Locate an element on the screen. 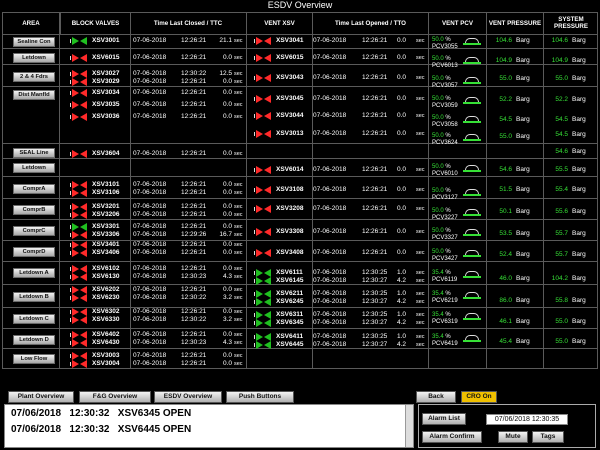 The height and width of the screenshot is (450, 600). vent-valve-tag: XSV6111 is located at coordinates (289, 273).